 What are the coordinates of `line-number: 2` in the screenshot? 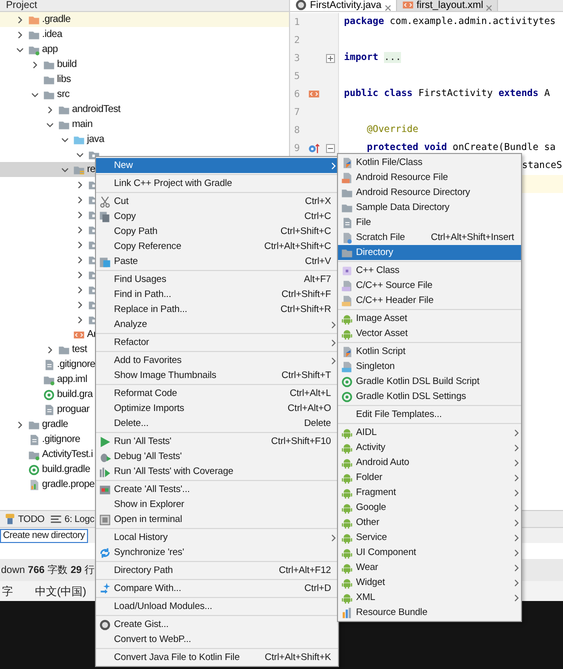 It's located at (297, 40).